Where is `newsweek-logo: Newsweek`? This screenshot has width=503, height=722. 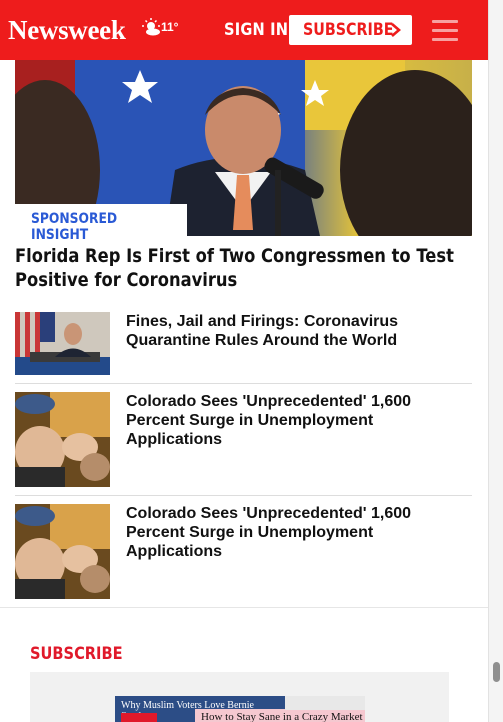
newsweek-logo: Newsweek is located at coordinates (67, 30).